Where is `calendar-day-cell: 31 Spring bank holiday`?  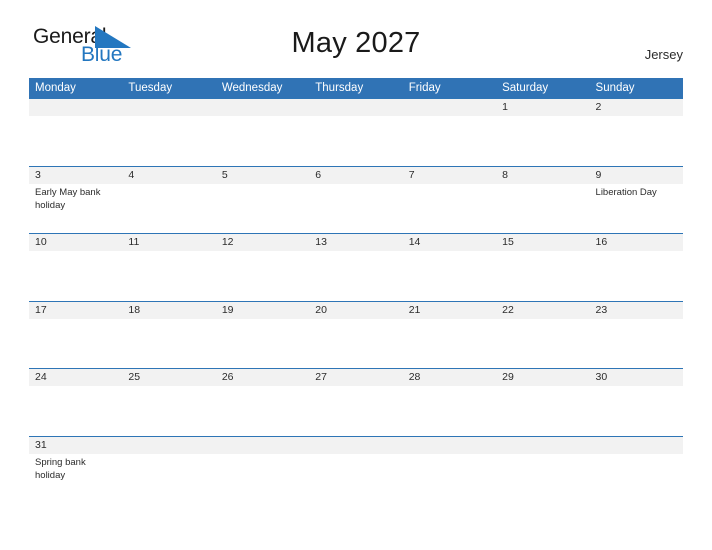
calendar-day-cell: 31 Spring bank holiday is located at coordinates (75, 470).